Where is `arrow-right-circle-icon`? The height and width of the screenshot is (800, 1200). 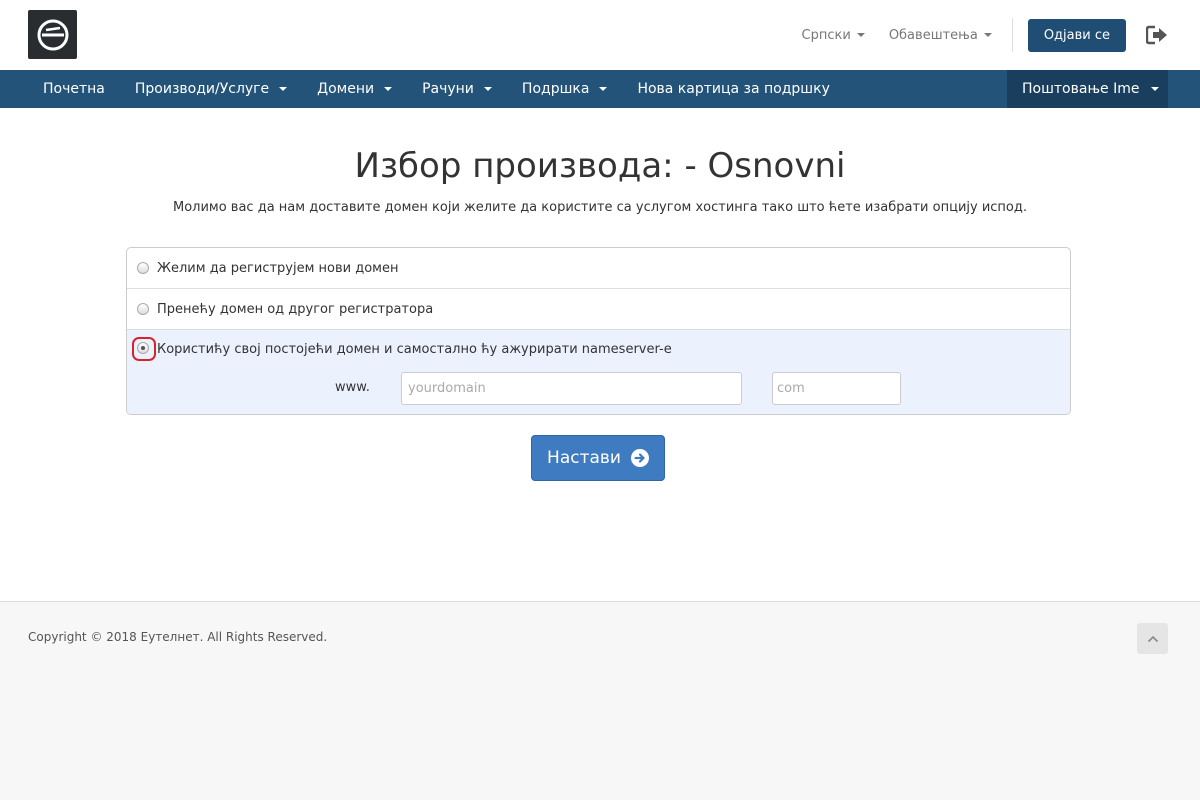 arrow-right-circle-icon is located at coordinates (639, 458).